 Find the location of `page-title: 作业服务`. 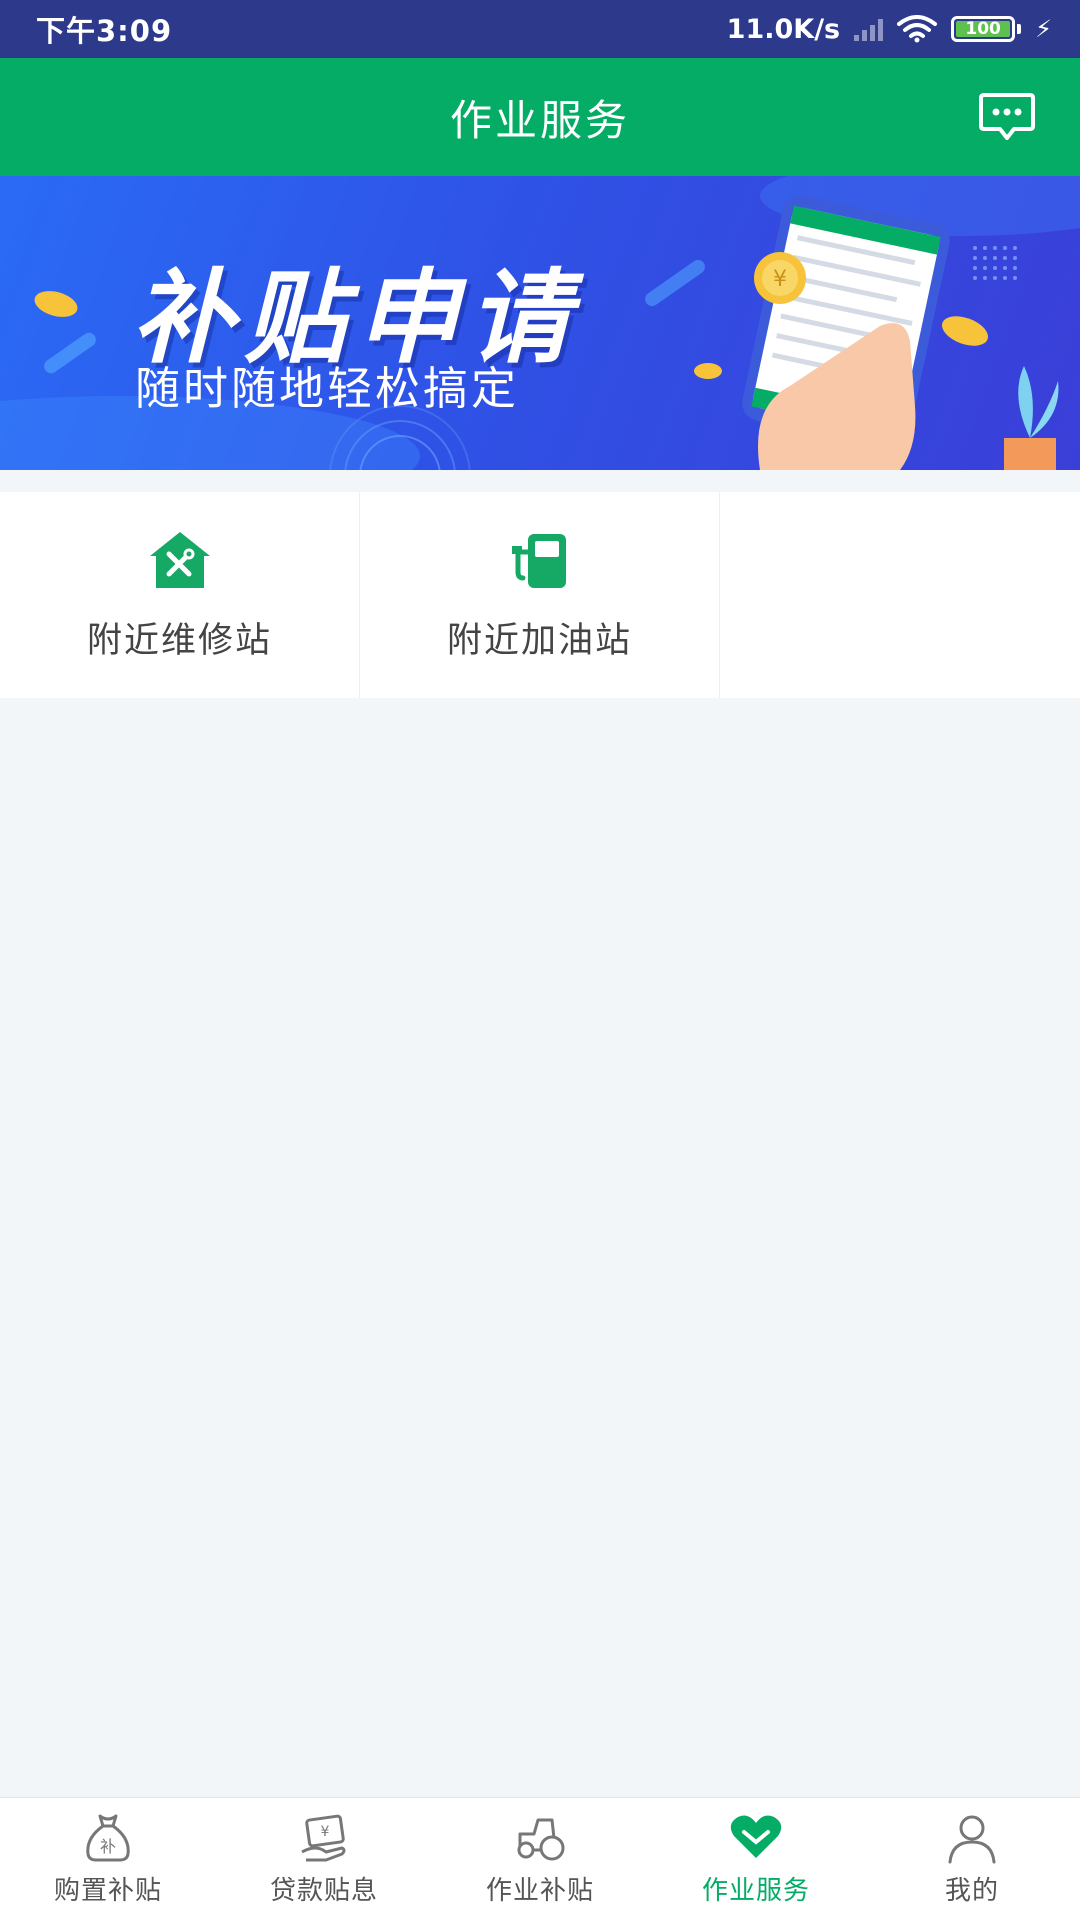

page-title: 作业服务 is located at coordinates (539, 120).